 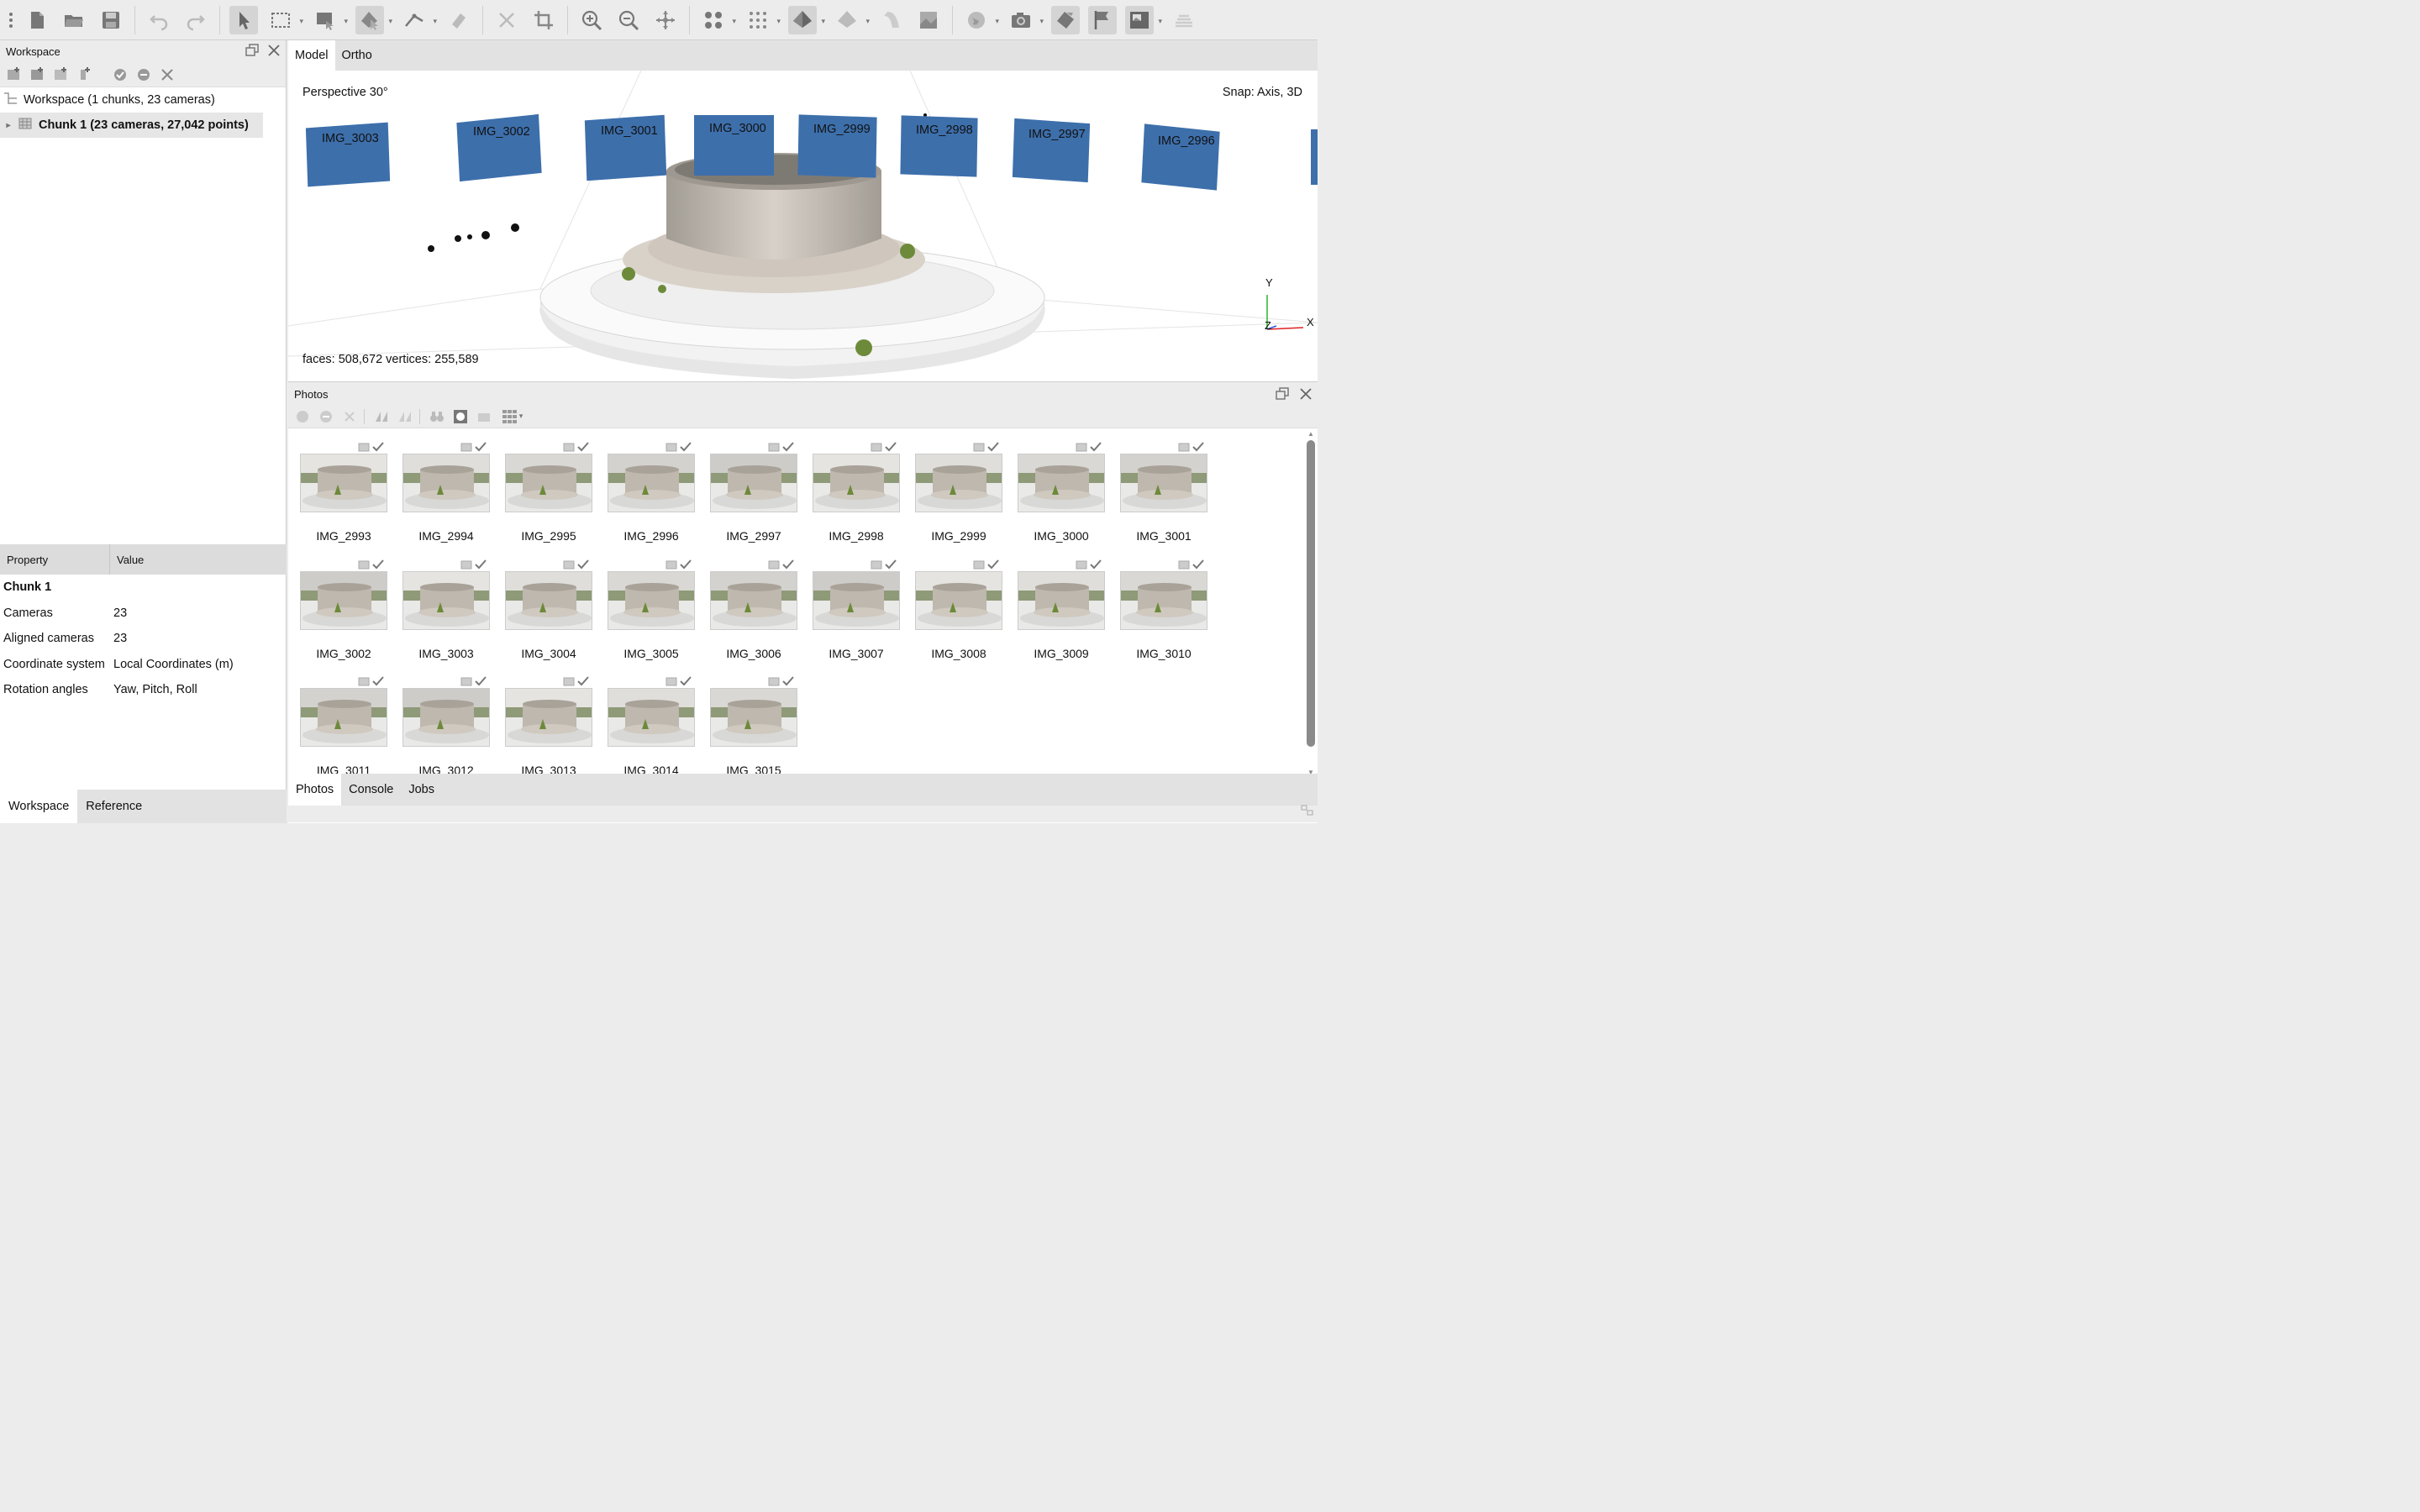 I want to click on add-scalebar-icon, so click(x=85, y=75).